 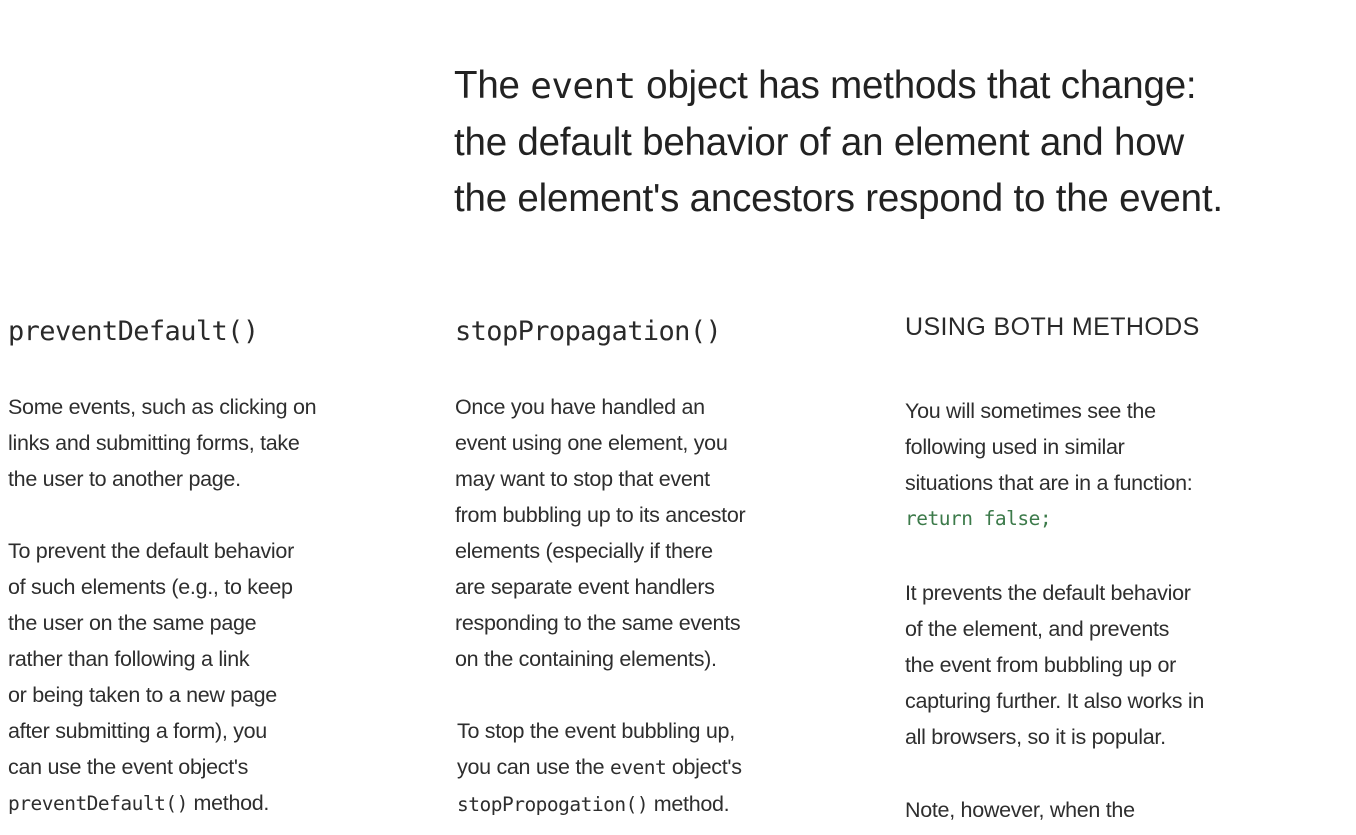 I want to click on text-line: To stop the event bubbling up,, so click(x=596, y=731).